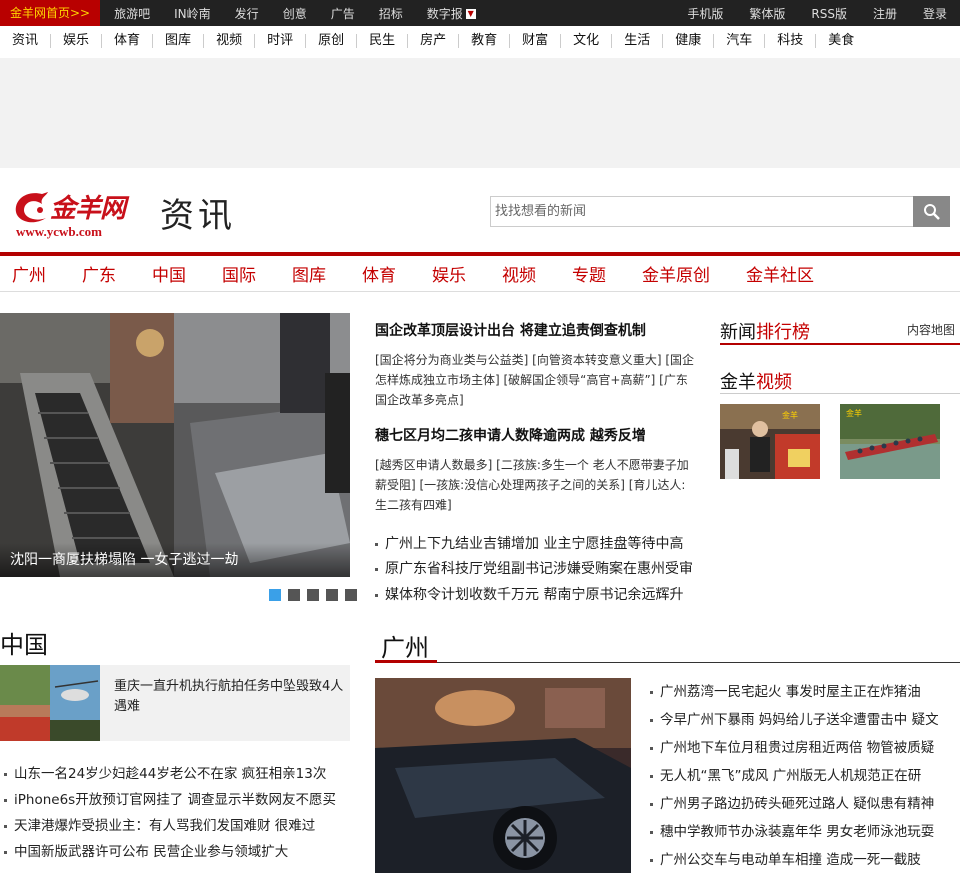 The height and width of the screenshot is (873, 960). I want to click on top-link-guanggao: 广告, so click(343, 13).